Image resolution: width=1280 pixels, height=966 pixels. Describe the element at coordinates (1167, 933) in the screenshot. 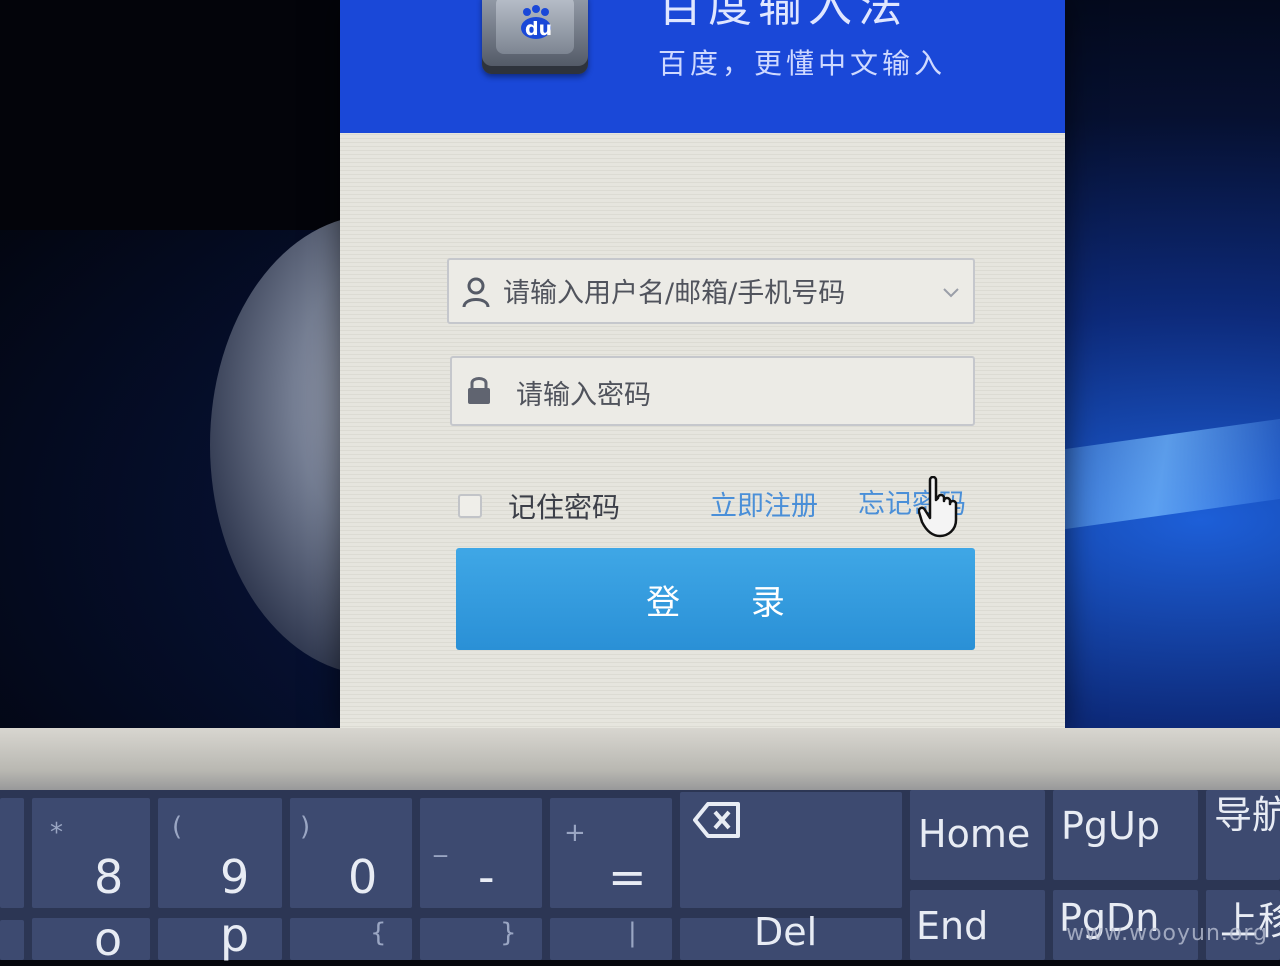

I see `watermark: www.wooyun.org` at that location.